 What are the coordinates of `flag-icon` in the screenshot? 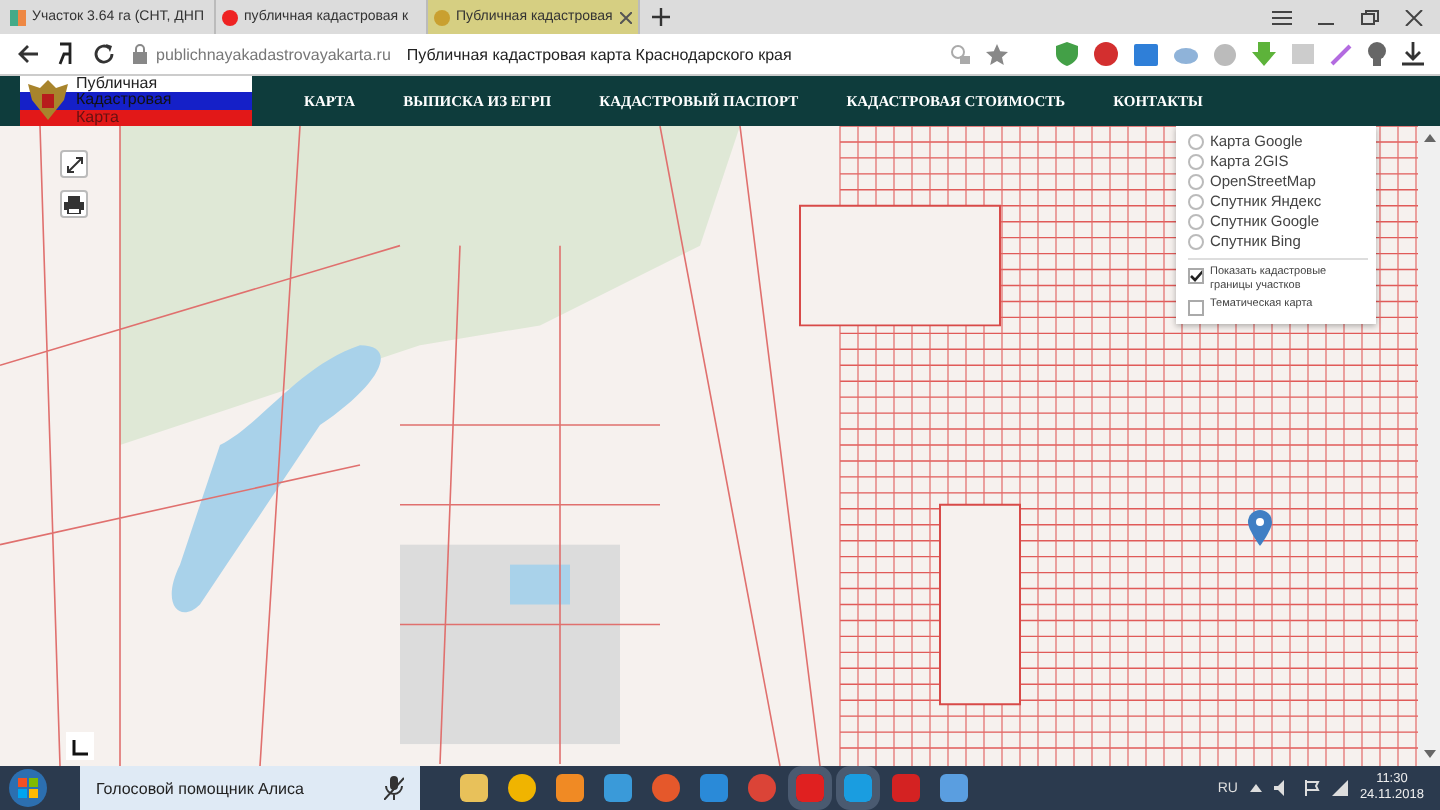 It's located at (1311, 788).